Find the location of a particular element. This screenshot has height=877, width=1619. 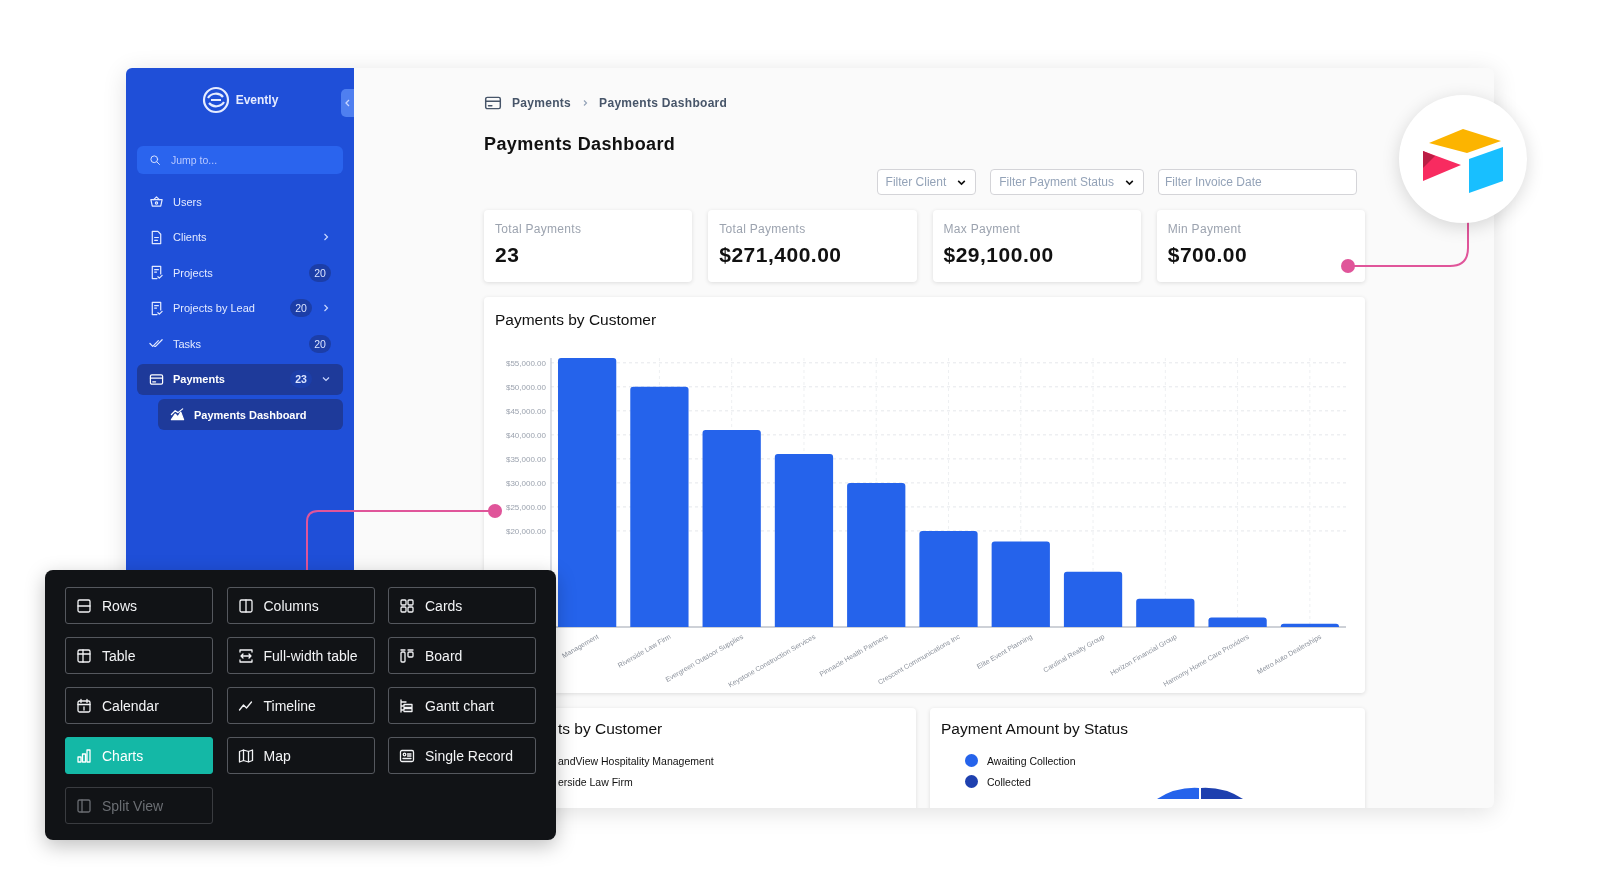

view-option-button: Columns is located at coordinates (300, 605).